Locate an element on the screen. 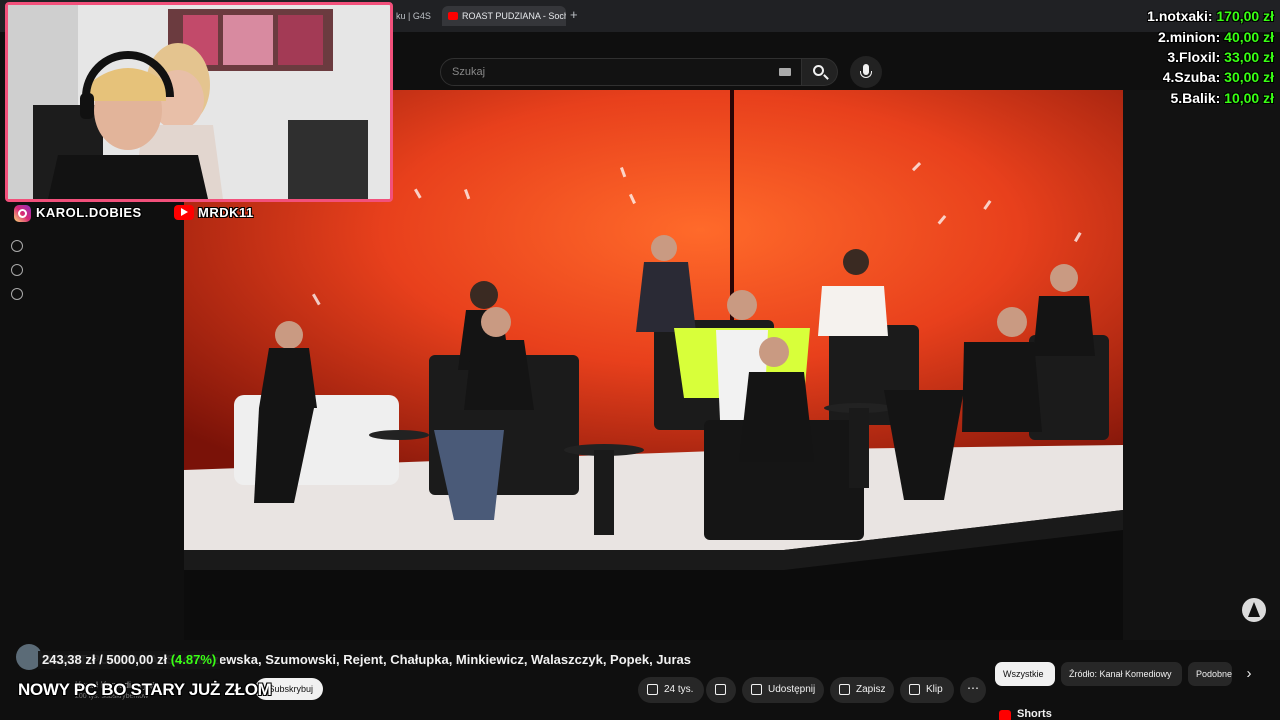  more-actions-button: ⋯ is located at coordinates (973, 690).